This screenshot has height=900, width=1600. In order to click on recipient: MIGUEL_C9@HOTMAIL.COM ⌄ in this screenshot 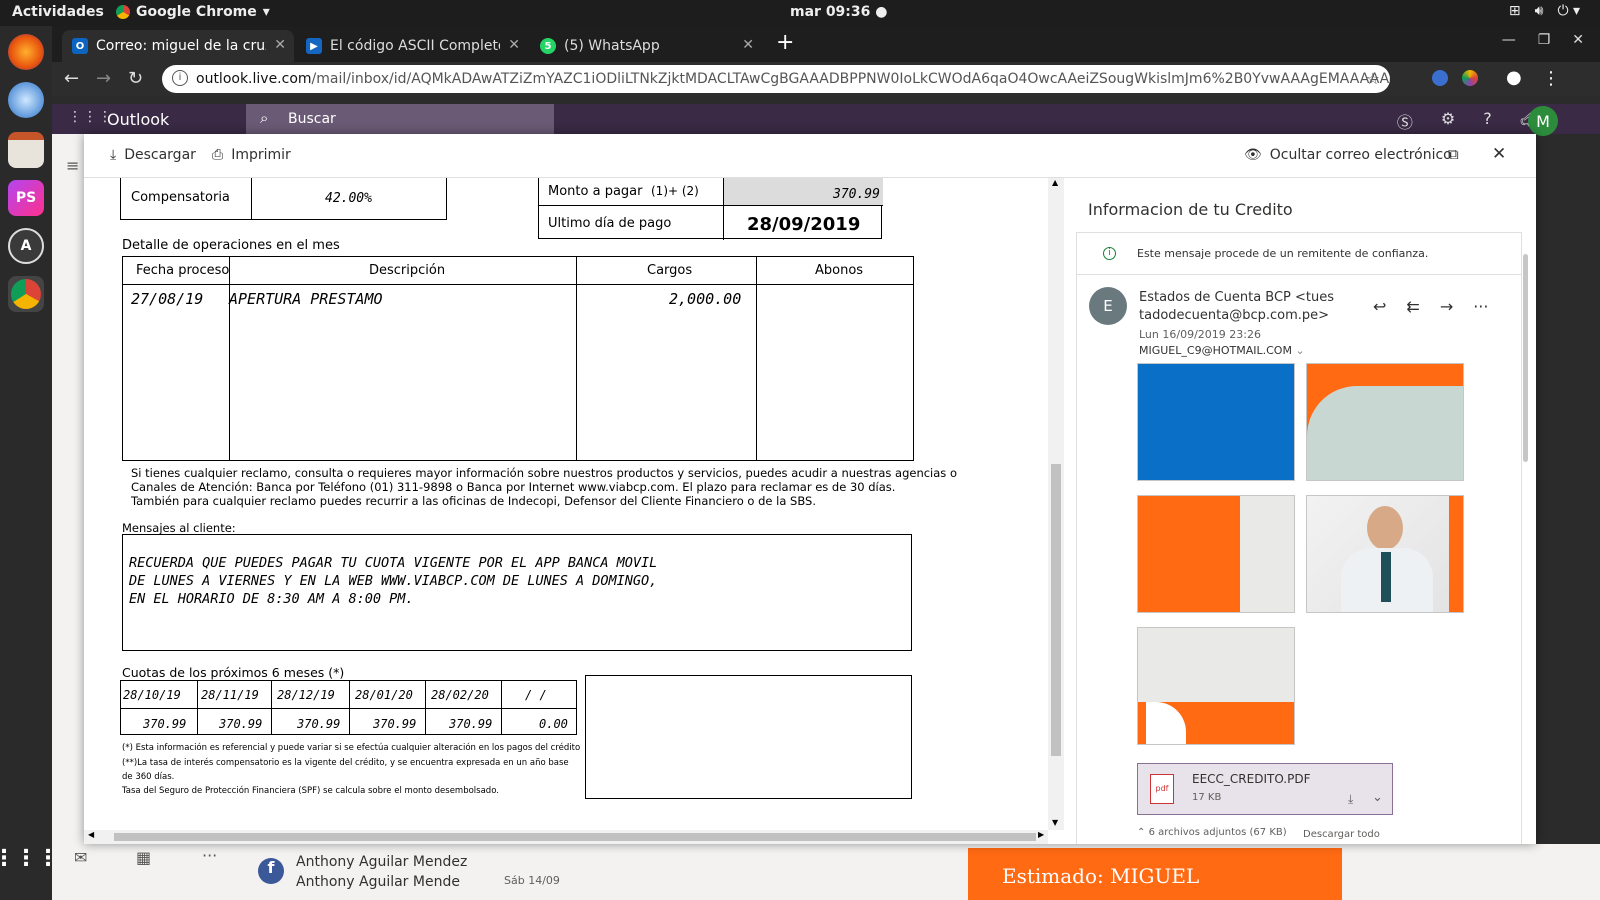, I will do `click(1222, 350)`.